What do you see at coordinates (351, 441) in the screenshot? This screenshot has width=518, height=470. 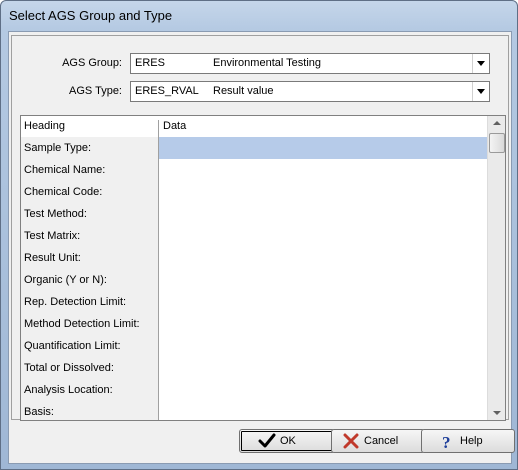 I see `x-icon` at bounding box center [351, 441].